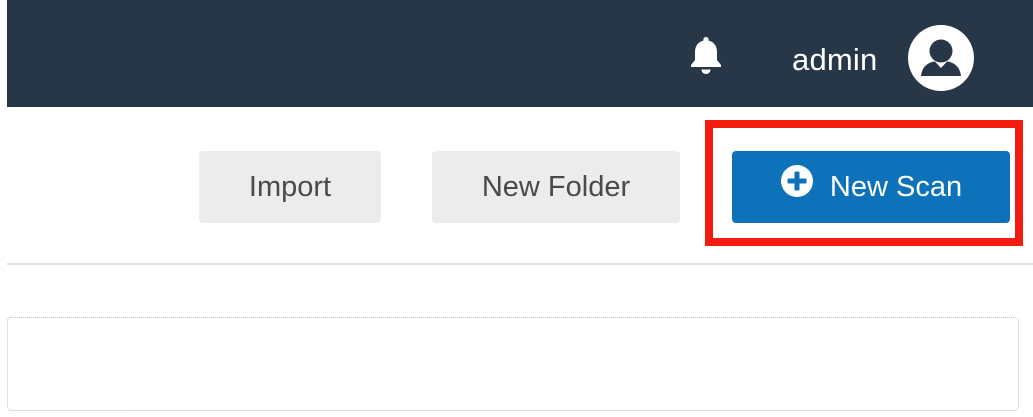  I want to click on new-folder-button-label: New Folder, so click(556, 187).